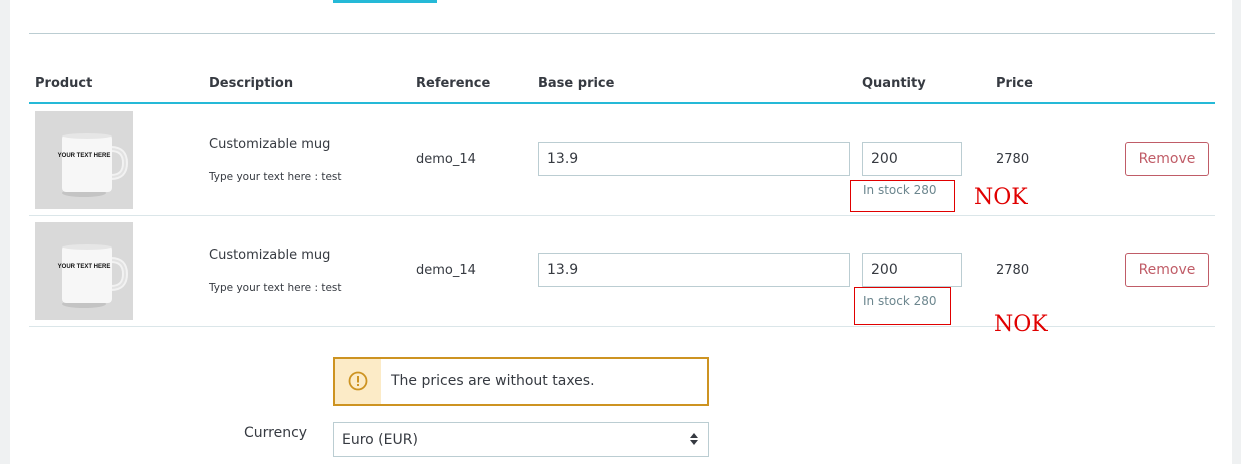 The image size is (1241, 464). Describe the element at coordinates (622, 33) in the screenshot. I see `section-divider` at that location.